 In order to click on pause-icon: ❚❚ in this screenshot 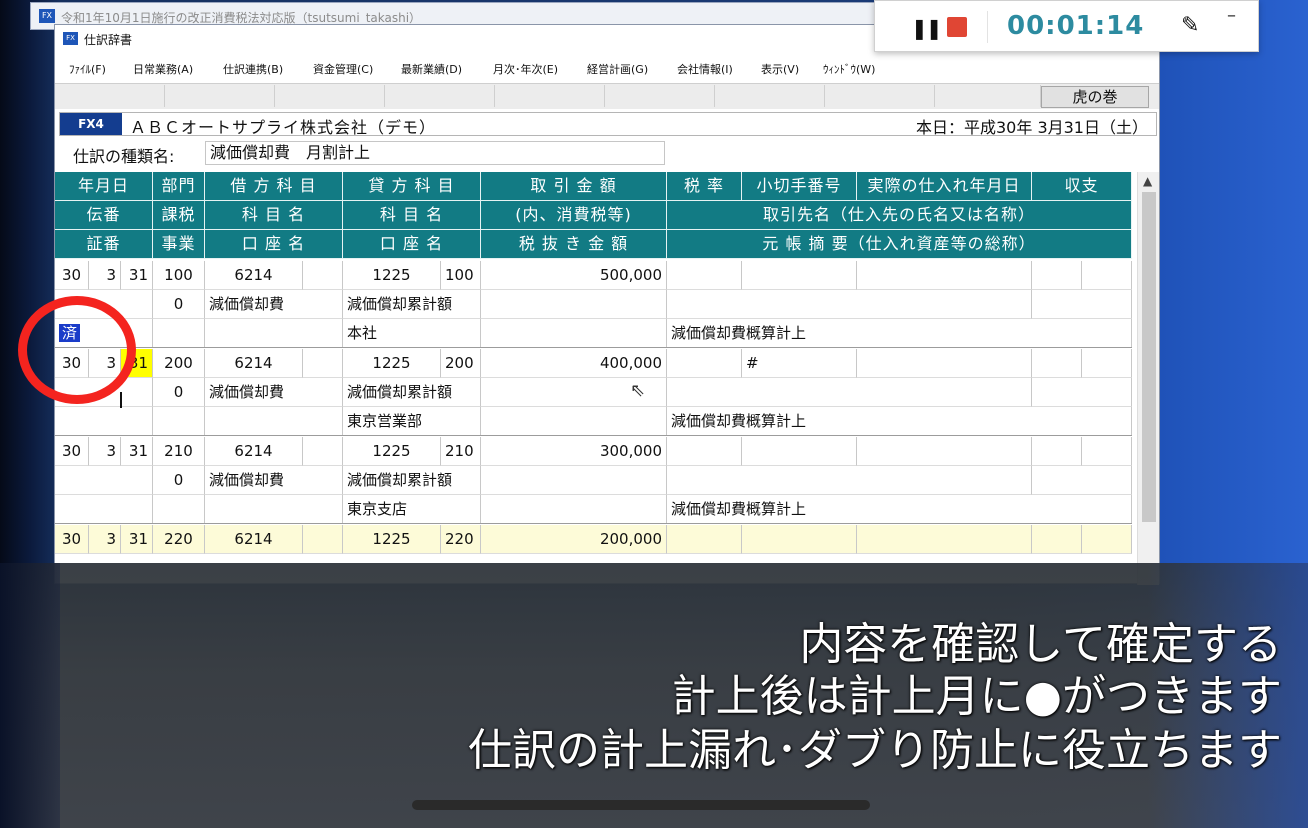, I will do `click(926, 28)`.